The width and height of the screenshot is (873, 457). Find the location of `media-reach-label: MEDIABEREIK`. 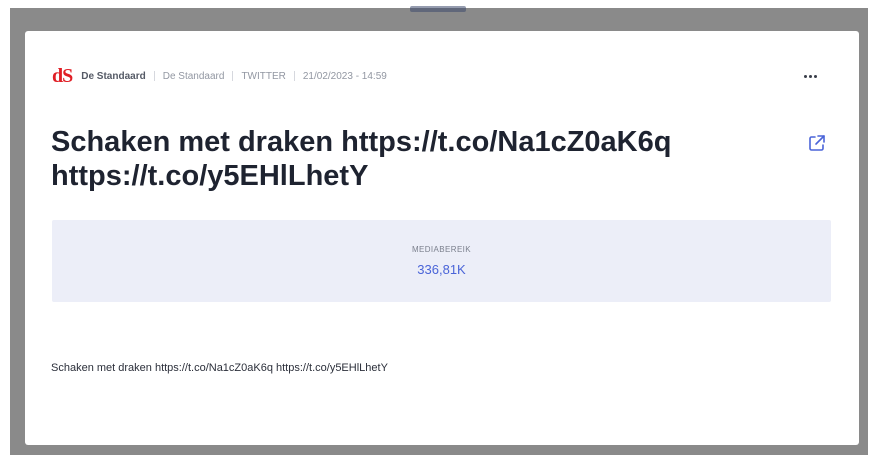

media-reach-label: MEDIABEREIK is located at coordinates (441, 249).